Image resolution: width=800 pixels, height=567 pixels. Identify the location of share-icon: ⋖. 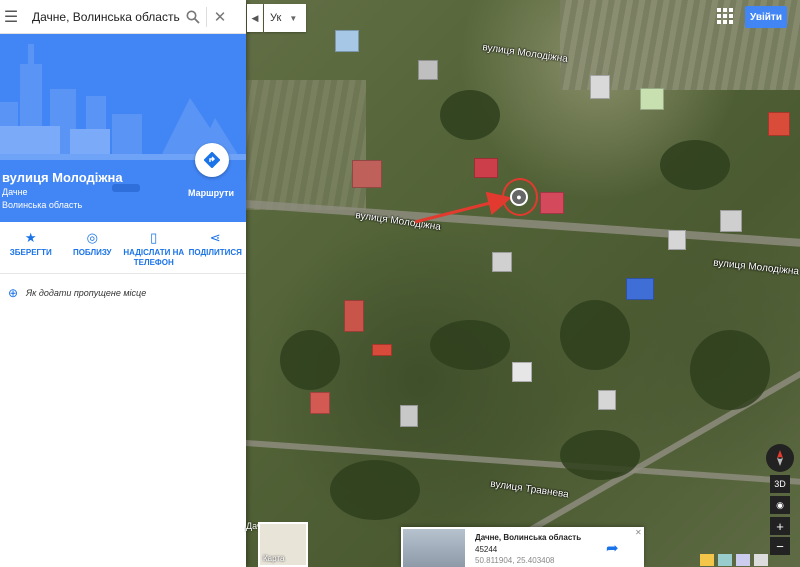
(215, 237).